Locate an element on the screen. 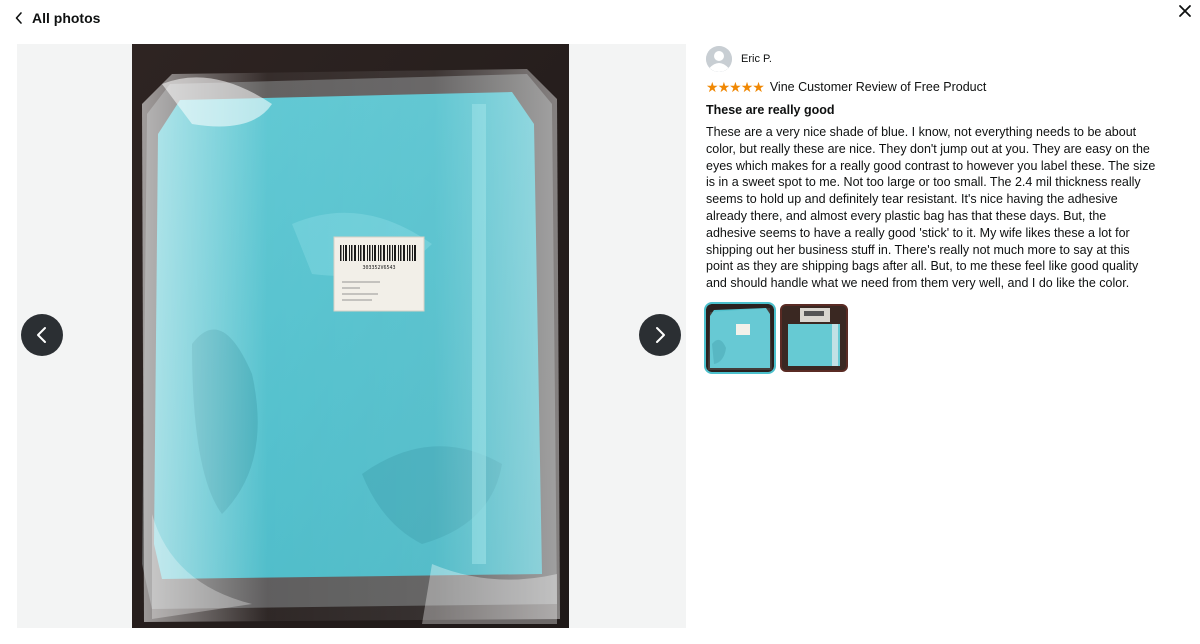 This screenshot has height=644, width=1200. chevron-right-icon is located at coordinates (660, 335).